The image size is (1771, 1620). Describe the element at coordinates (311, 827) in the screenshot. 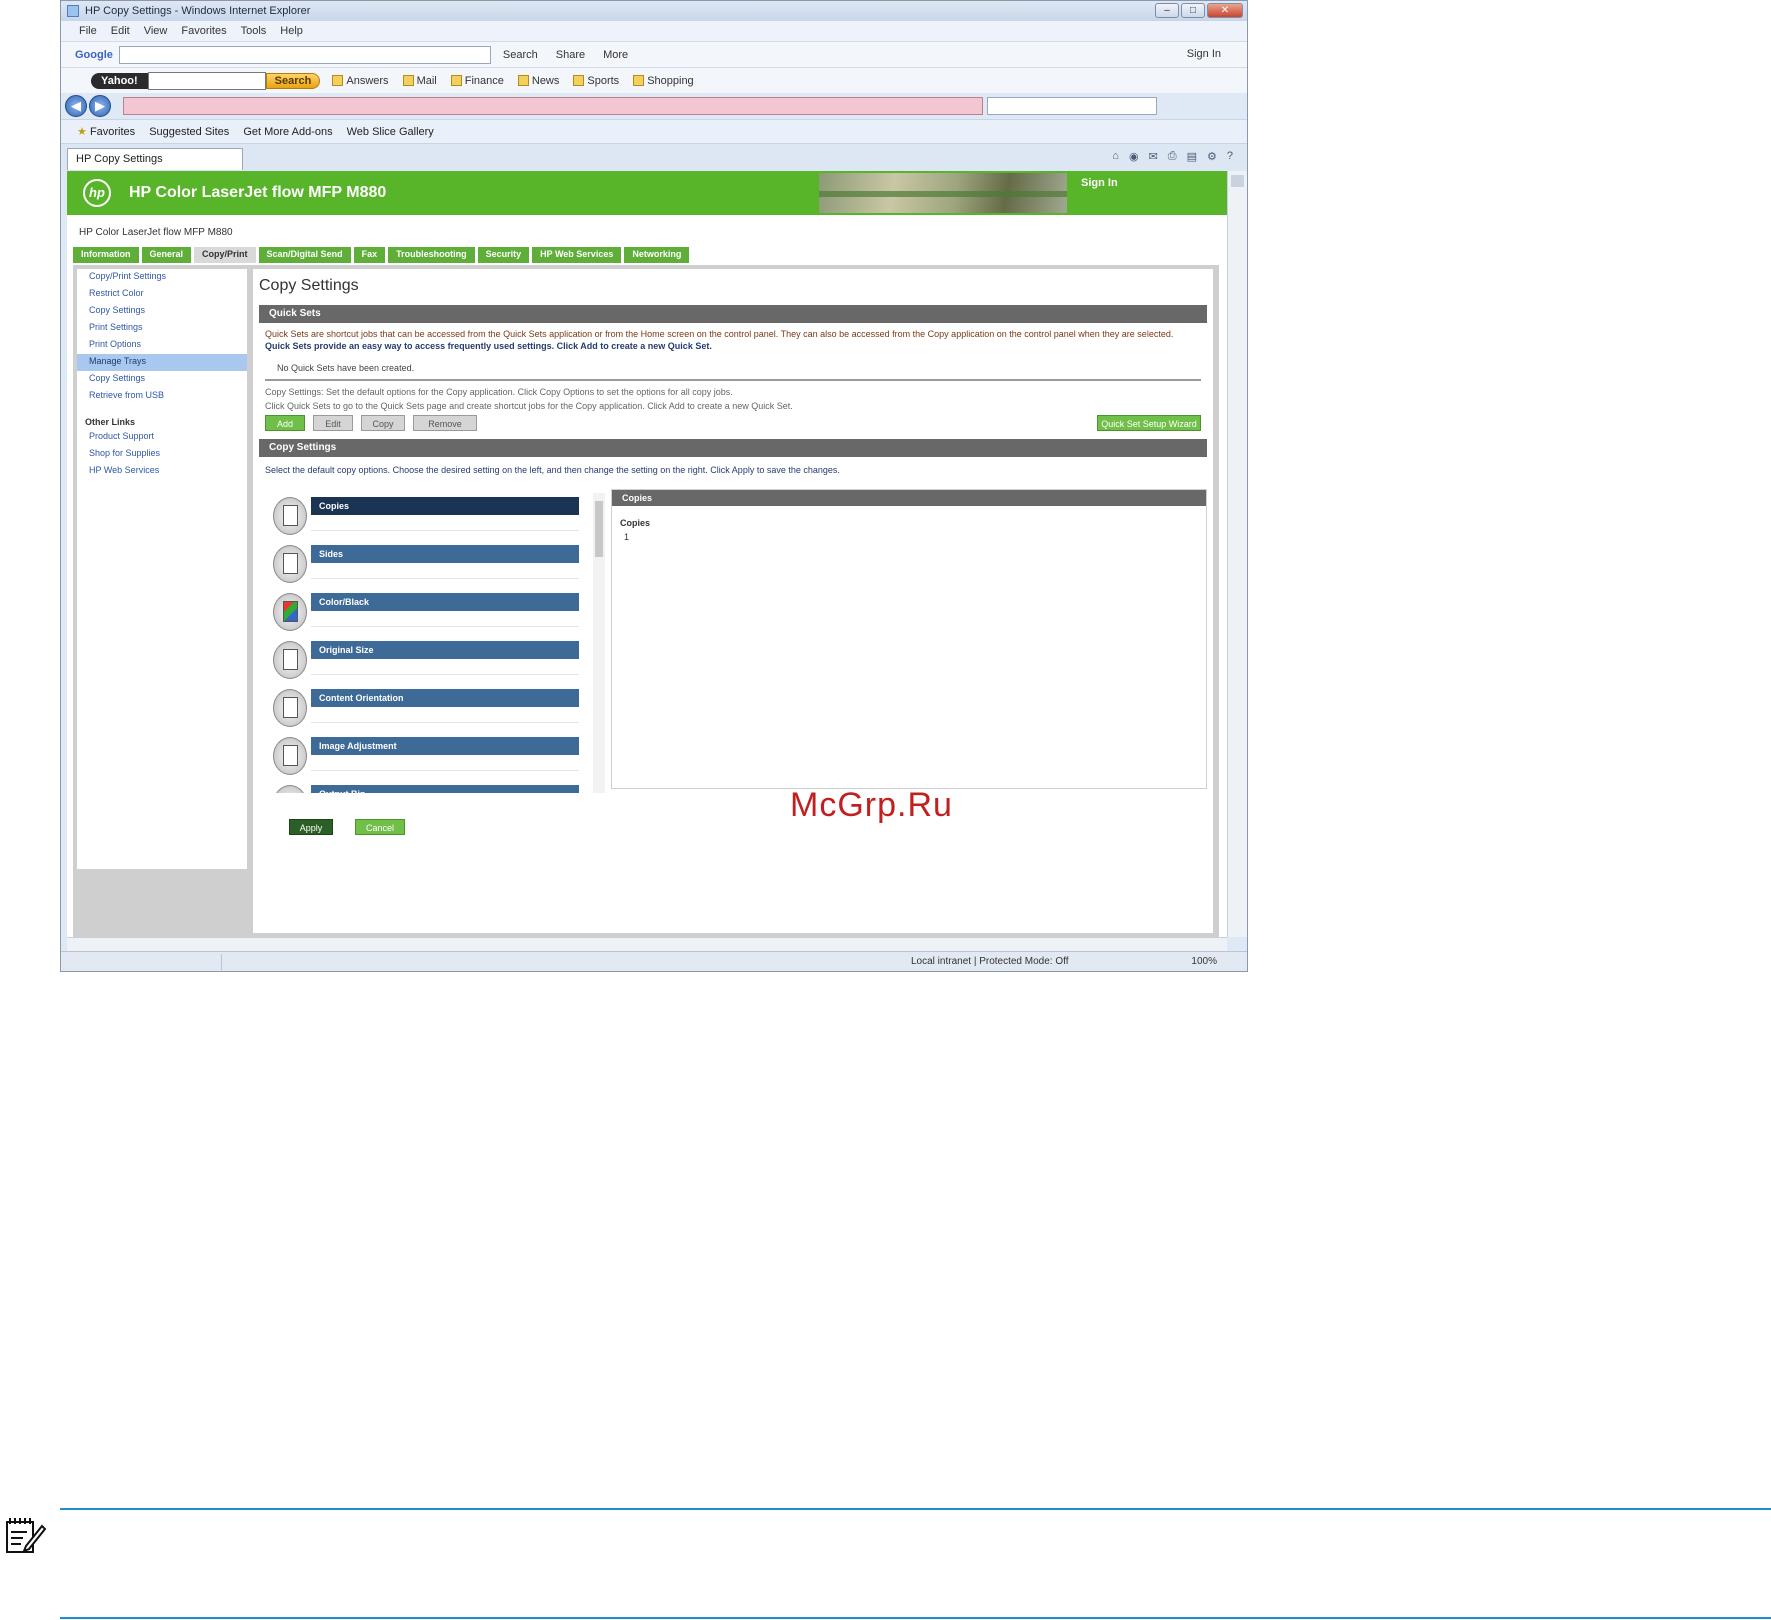

I see `apply-button: Apply` at that location.